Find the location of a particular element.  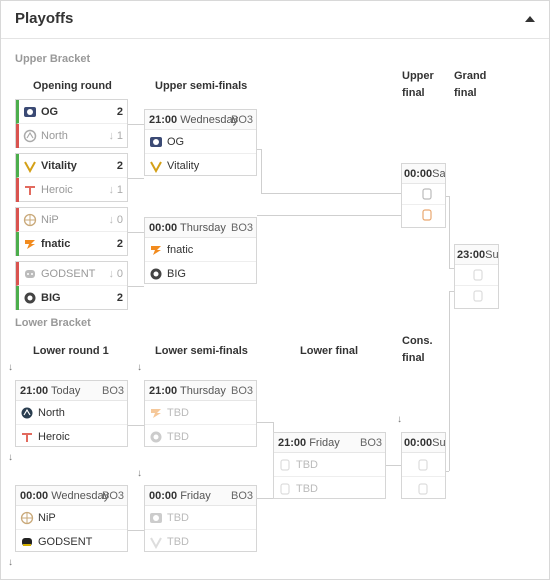

team-row: NiP is located at coordinates (71, 518).